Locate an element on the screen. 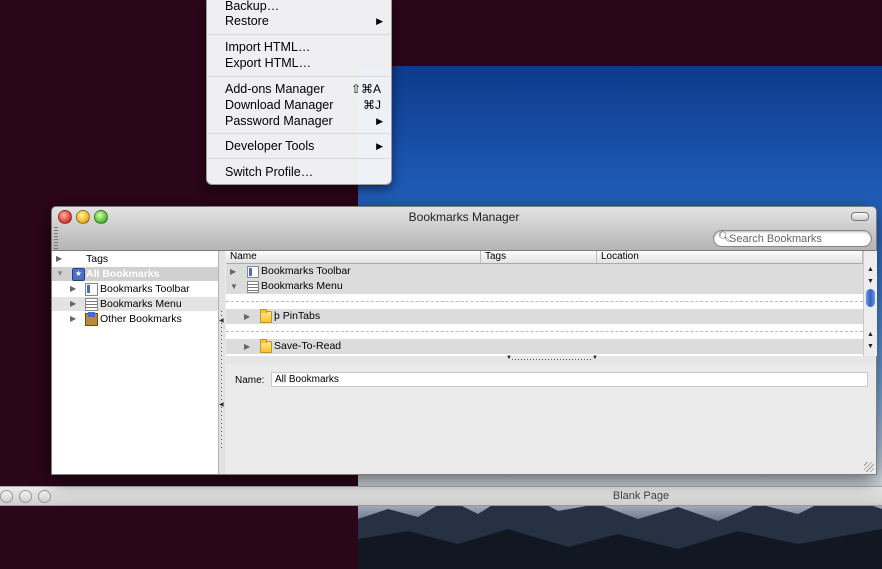  menu-item-addons-manager: Add-ons Manager ⇧⌘A is located at coordinates (299, 89).